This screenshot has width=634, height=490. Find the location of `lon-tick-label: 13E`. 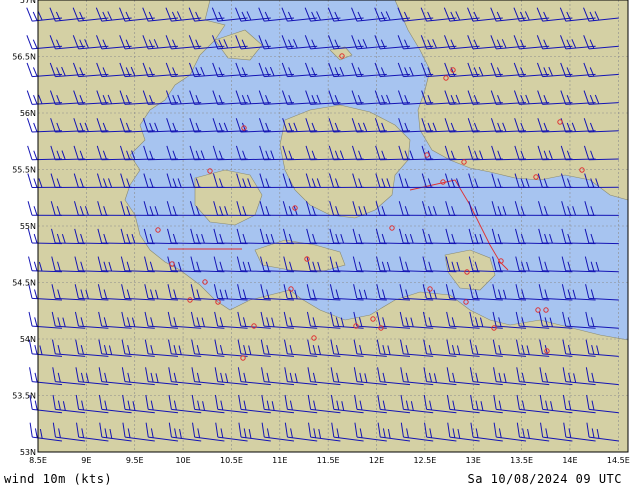

lon-tick-label: 13E is located at coordinates (473, 460).